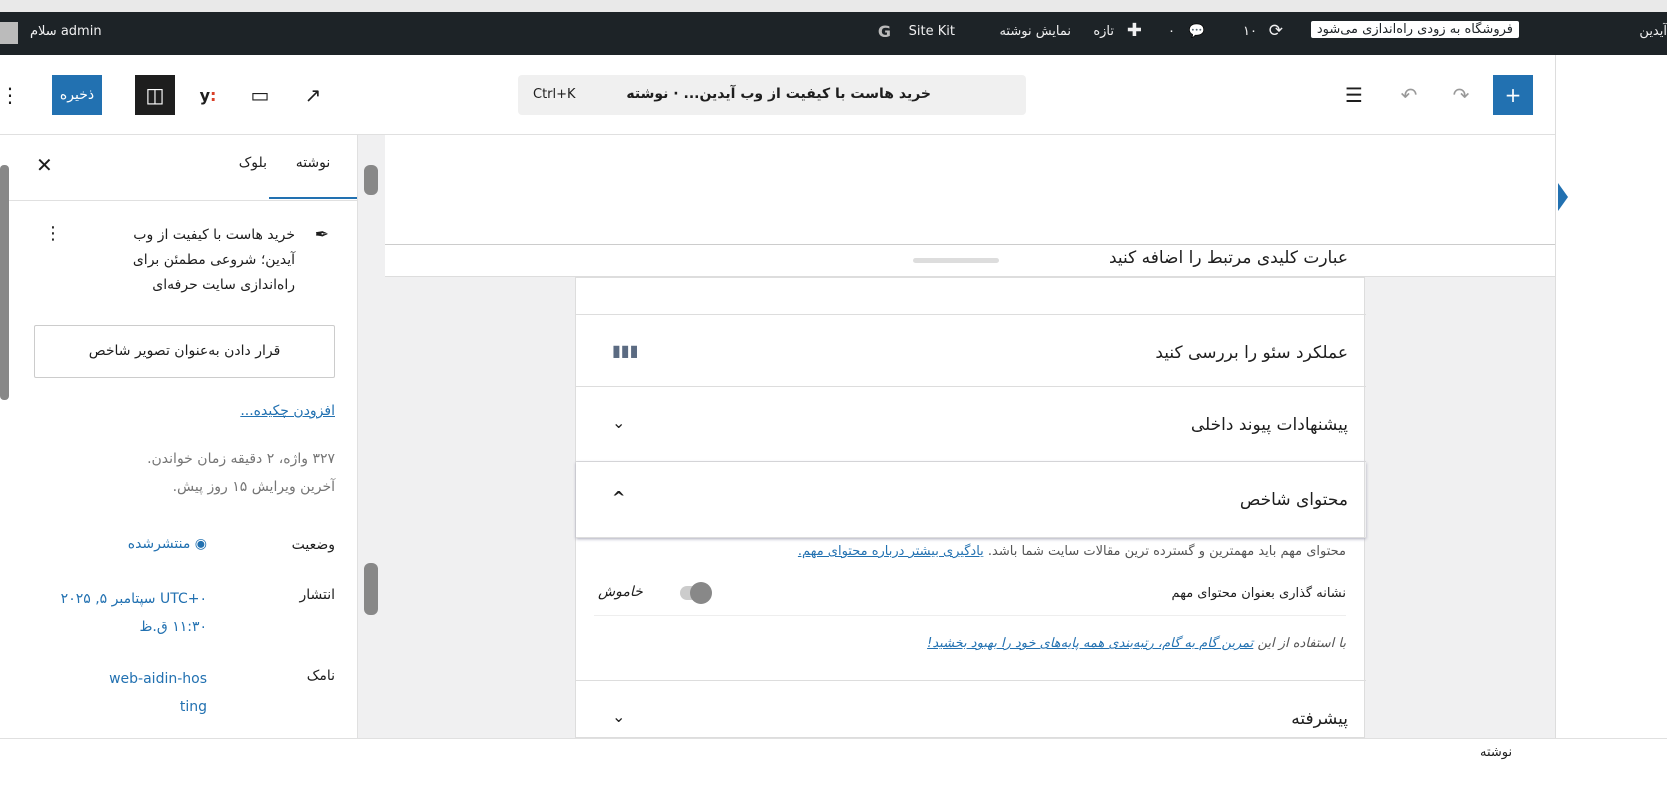 This screenshot has width=1667, height=811. What do you see at coordinates (1461, 95) in the screenshot?
I see `redo-button: ↷` at bounding box center [1461, 95].